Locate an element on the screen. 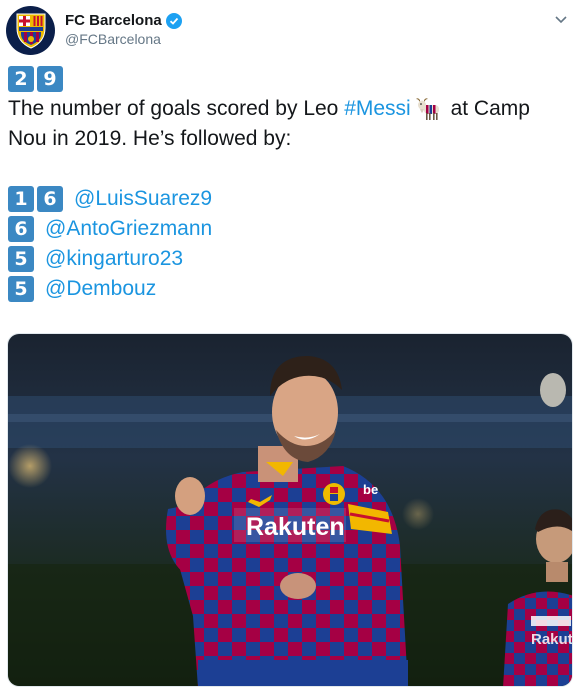  mention-link: @kingarturo23 is located at coordinates (114, 259).